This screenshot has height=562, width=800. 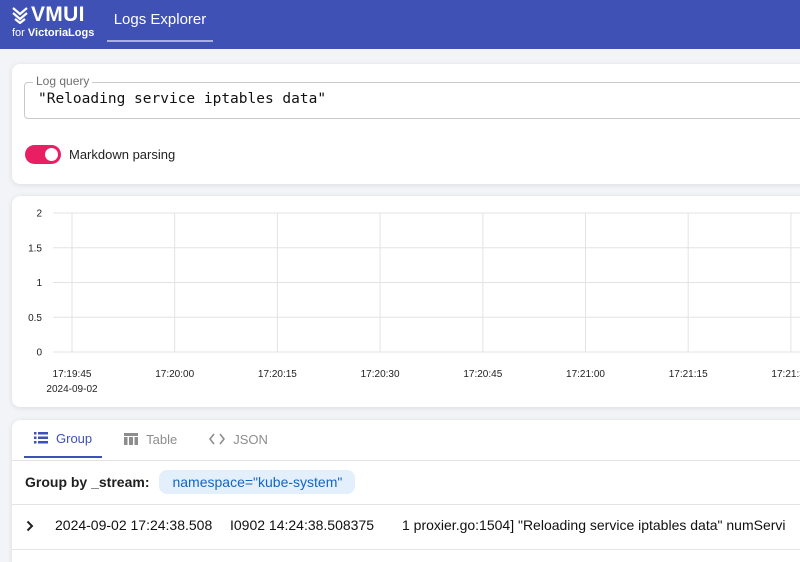 What do you see at coordinates (406, 549) in the screenshot?
I see `row-divider` at bounding box center [406, 549].